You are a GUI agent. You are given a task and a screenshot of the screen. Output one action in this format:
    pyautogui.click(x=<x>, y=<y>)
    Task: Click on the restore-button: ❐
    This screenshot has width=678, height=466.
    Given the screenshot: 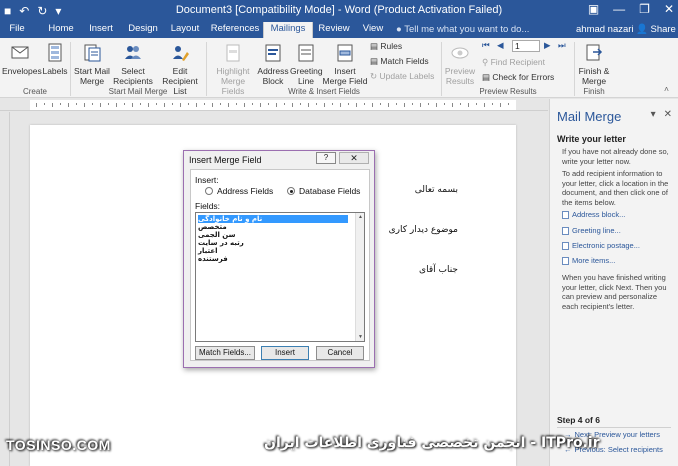 What is the action you would take?
    pyautogui.click(x=644, y=9)
    